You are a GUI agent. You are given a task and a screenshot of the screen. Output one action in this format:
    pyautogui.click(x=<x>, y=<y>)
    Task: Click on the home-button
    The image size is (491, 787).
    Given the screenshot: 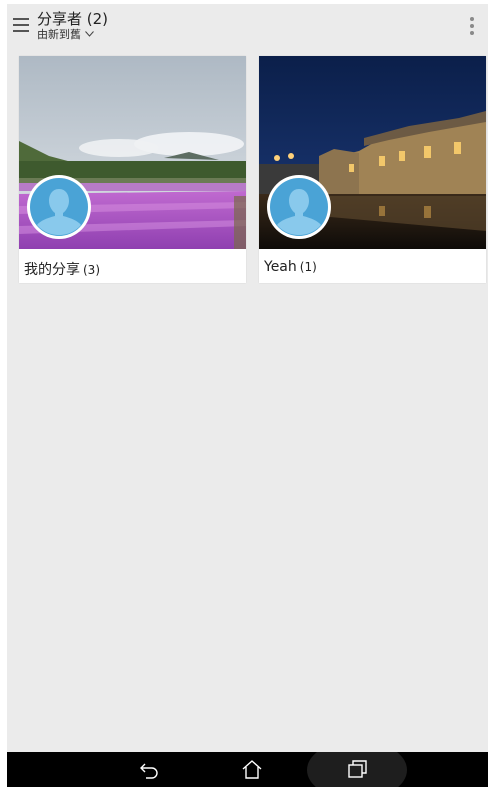 What is the action you would take?
    pyautogui.click(x=253, y=769)
    